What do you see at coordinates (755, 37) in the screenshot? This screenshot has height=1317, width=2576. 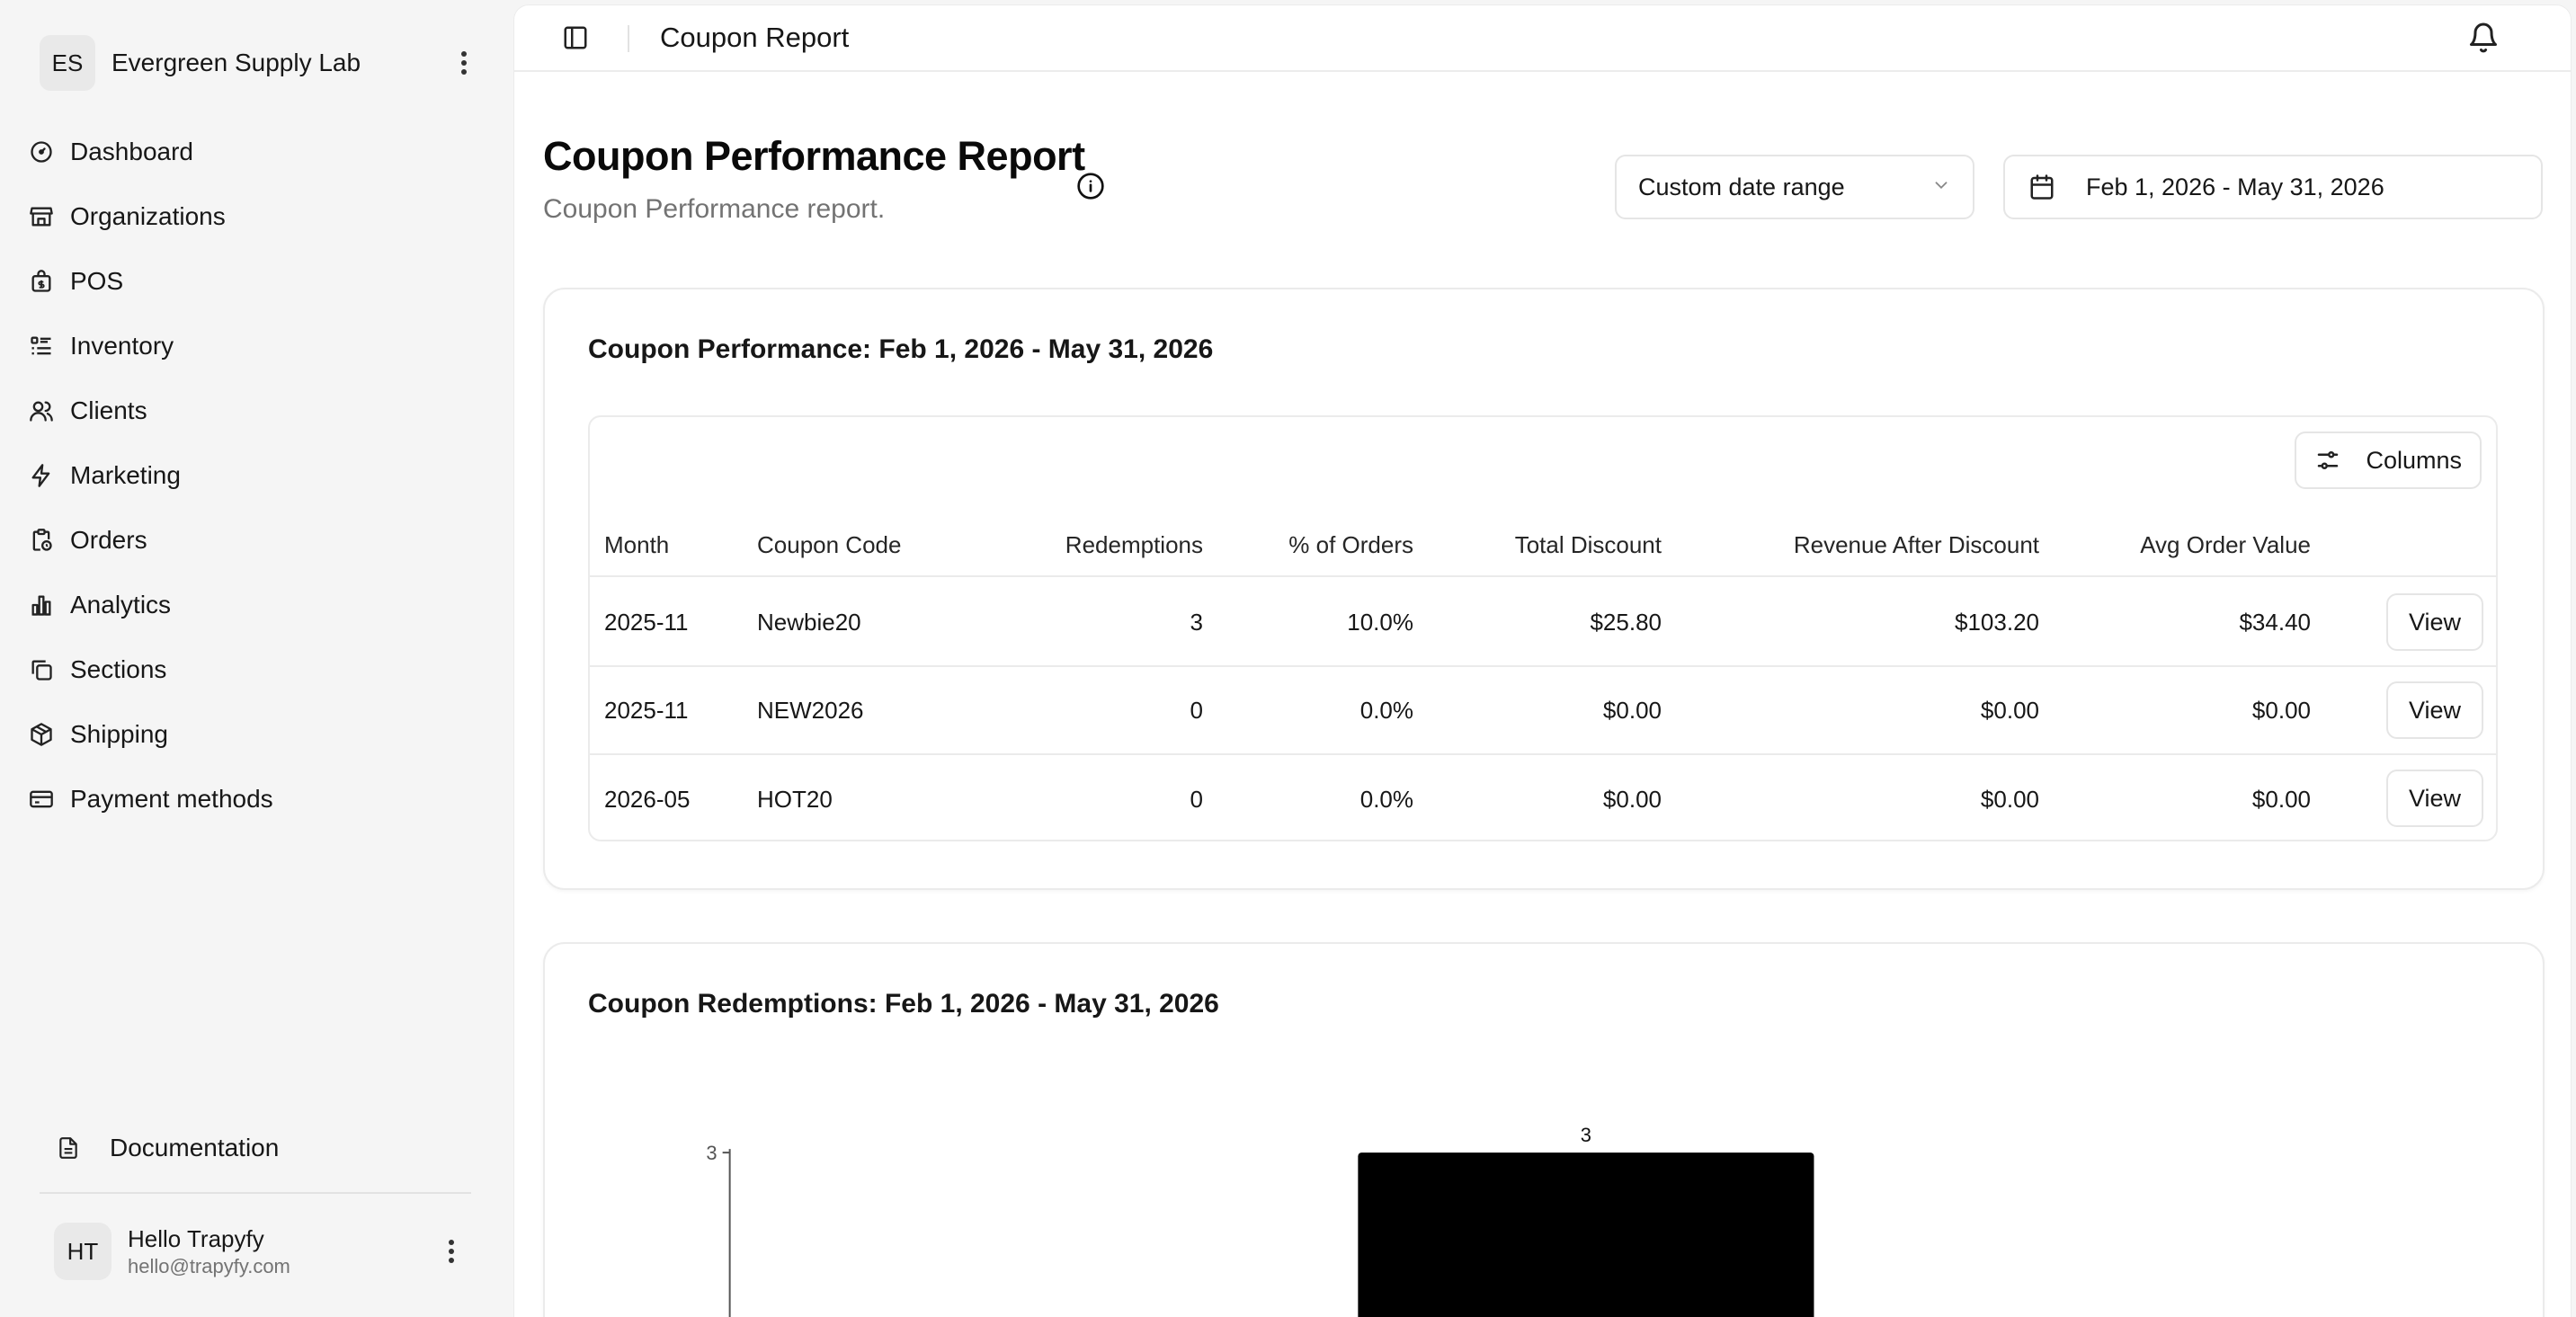 I see `breadcrumb-title: Coupon Report` at bounding box center [755, 37].